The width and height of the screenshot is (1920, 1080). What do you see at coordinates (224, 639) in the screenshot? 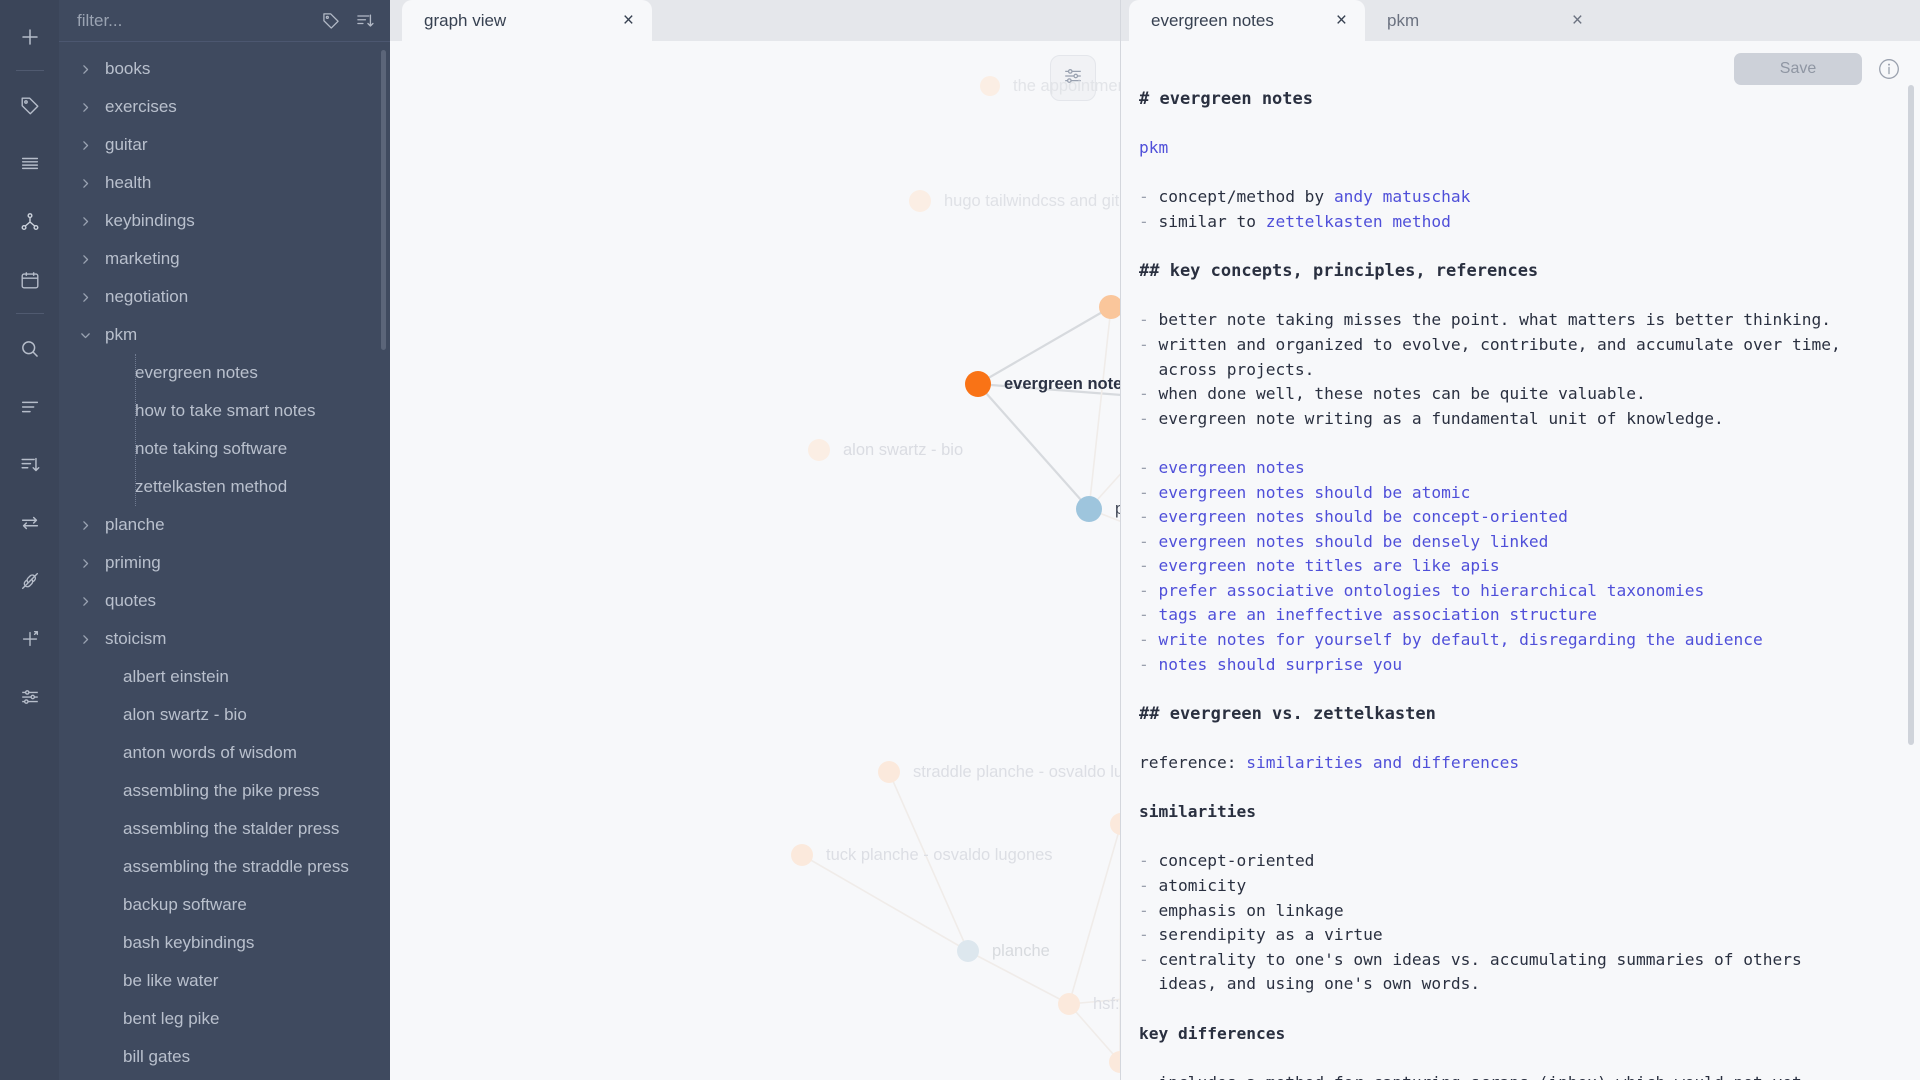
I see `tree-folder-stoicism: stoicism` at bounding box center [224, 639].